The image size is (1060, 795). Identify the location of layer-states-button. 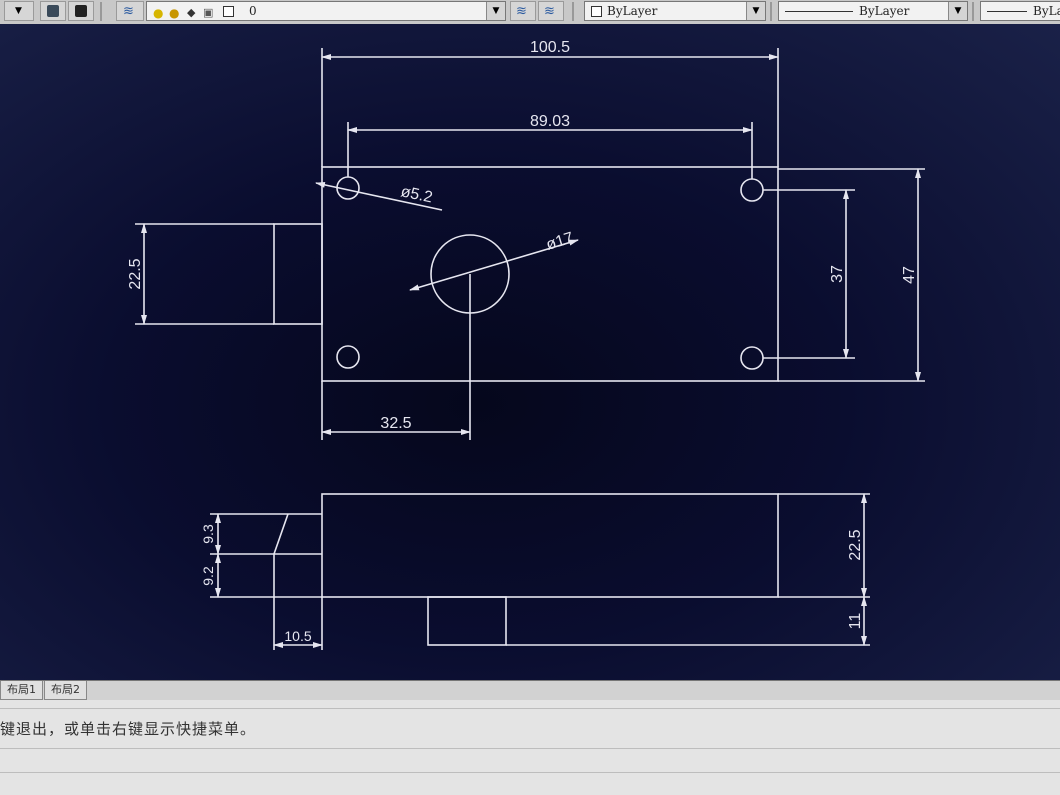
(53, 11).